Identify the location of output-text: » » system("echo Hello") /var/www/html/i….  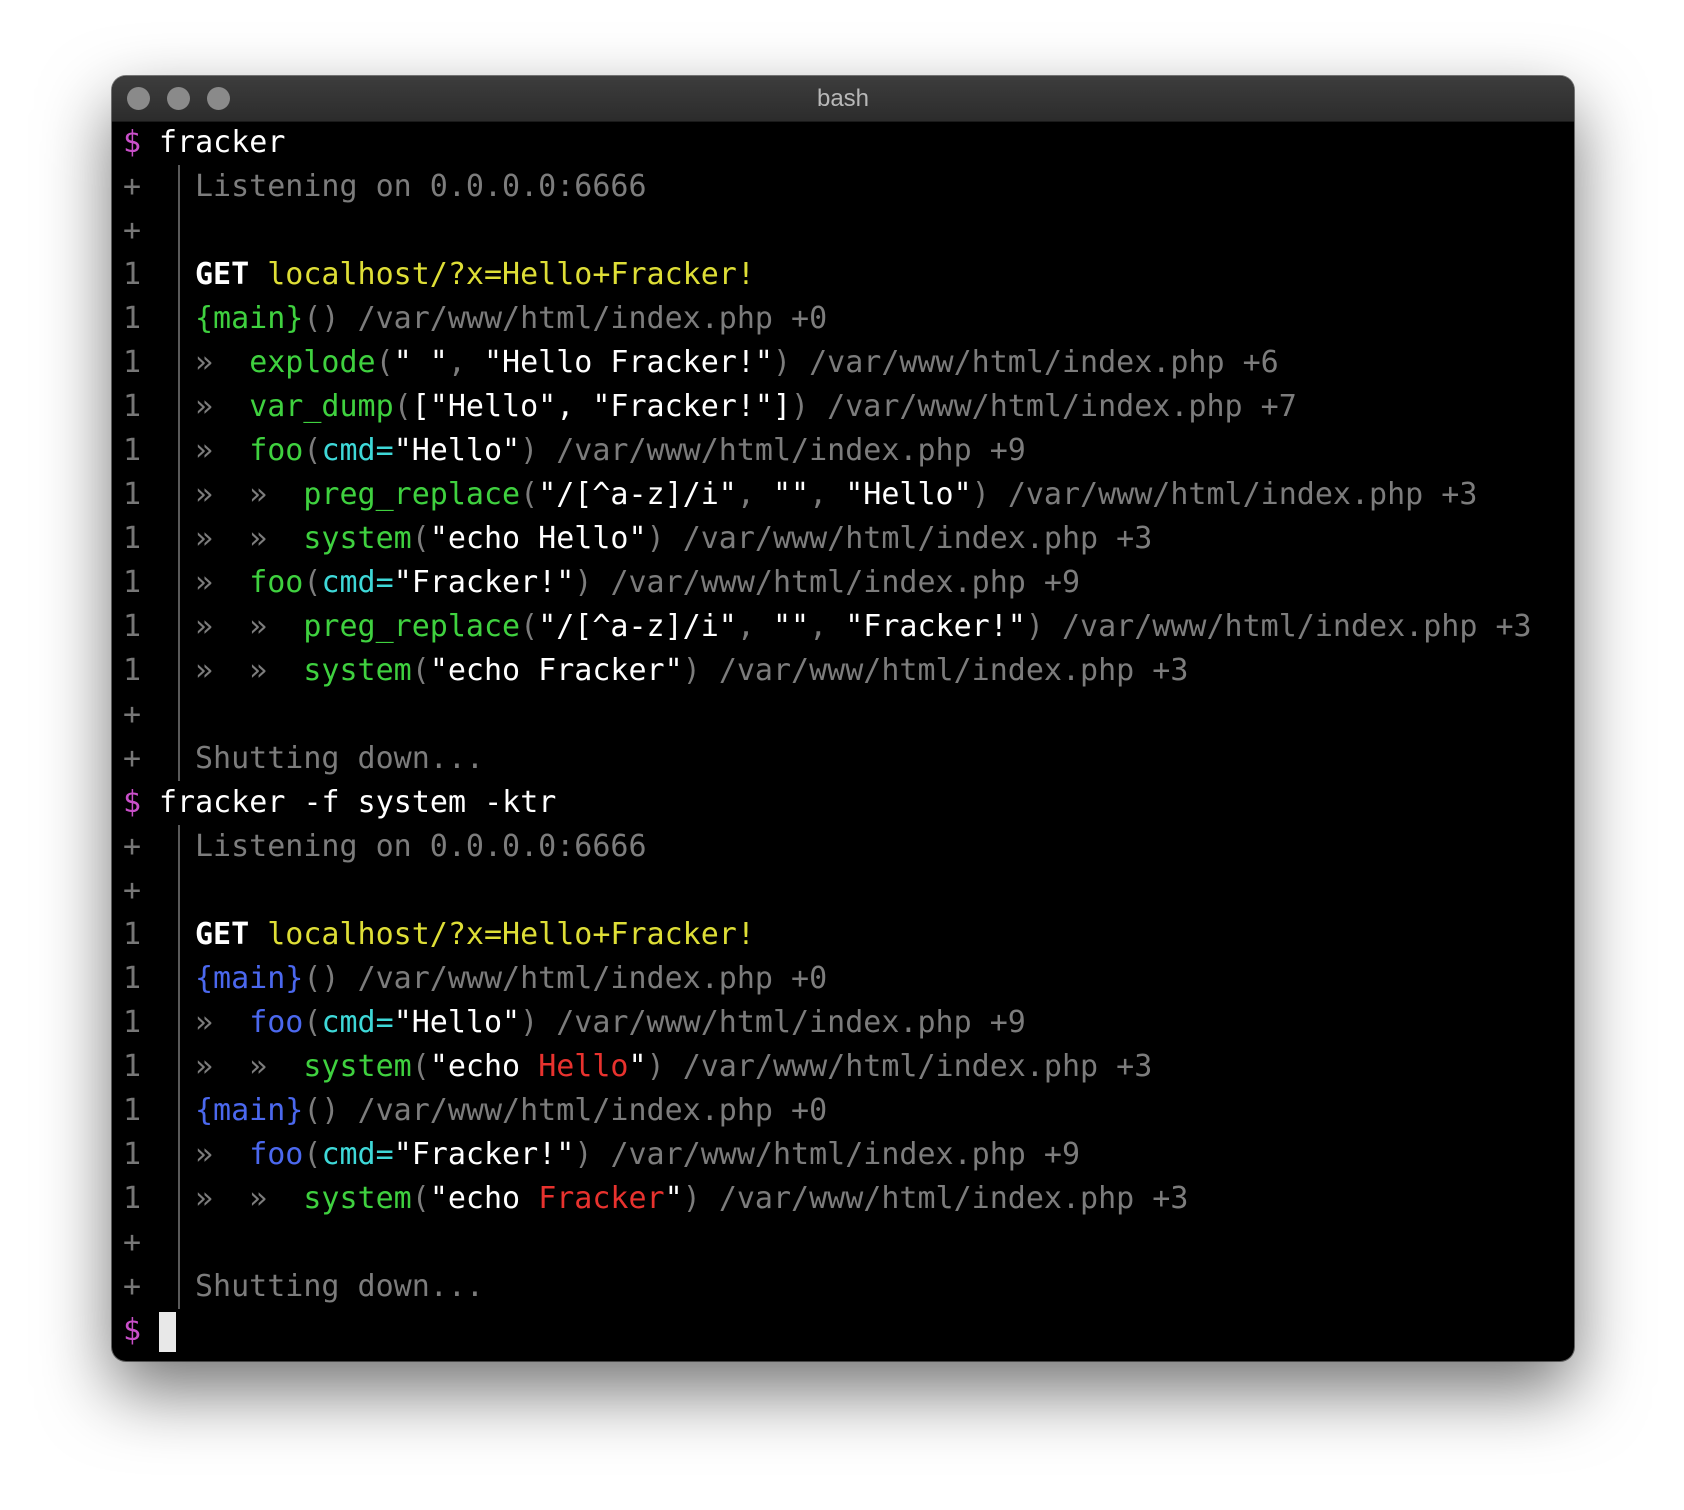
(673, 539).